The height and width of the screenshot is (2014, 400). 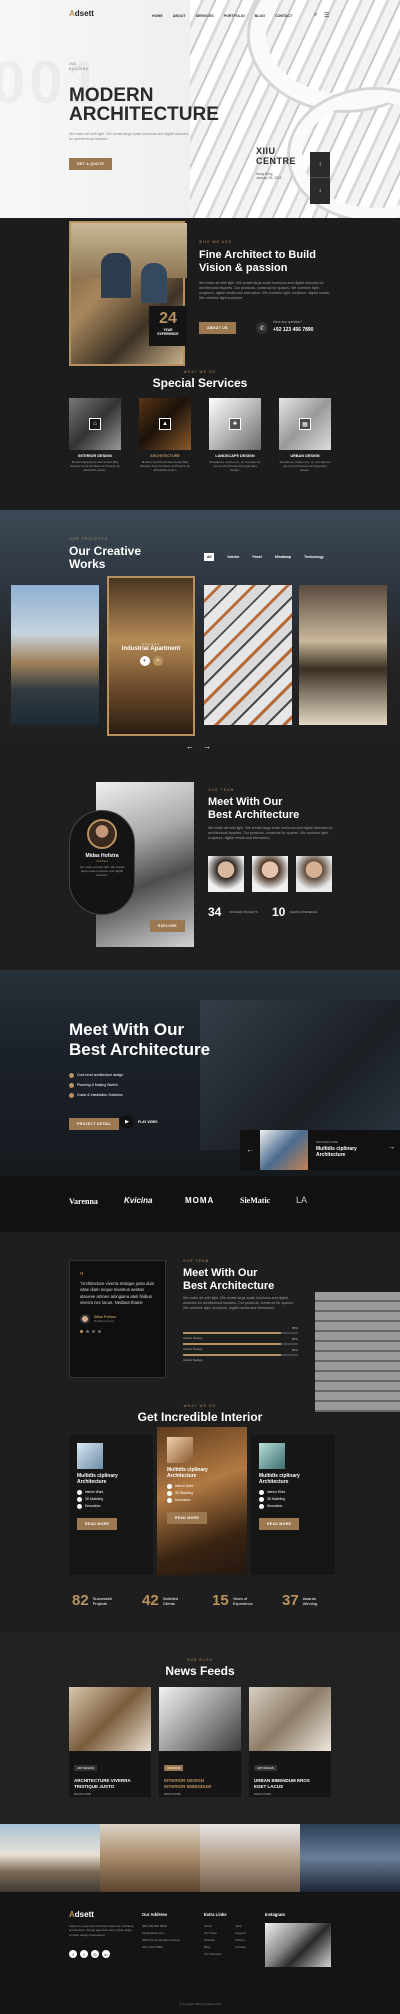 I want to click on linkedin-icon: in, so click(x=106, y=1954).